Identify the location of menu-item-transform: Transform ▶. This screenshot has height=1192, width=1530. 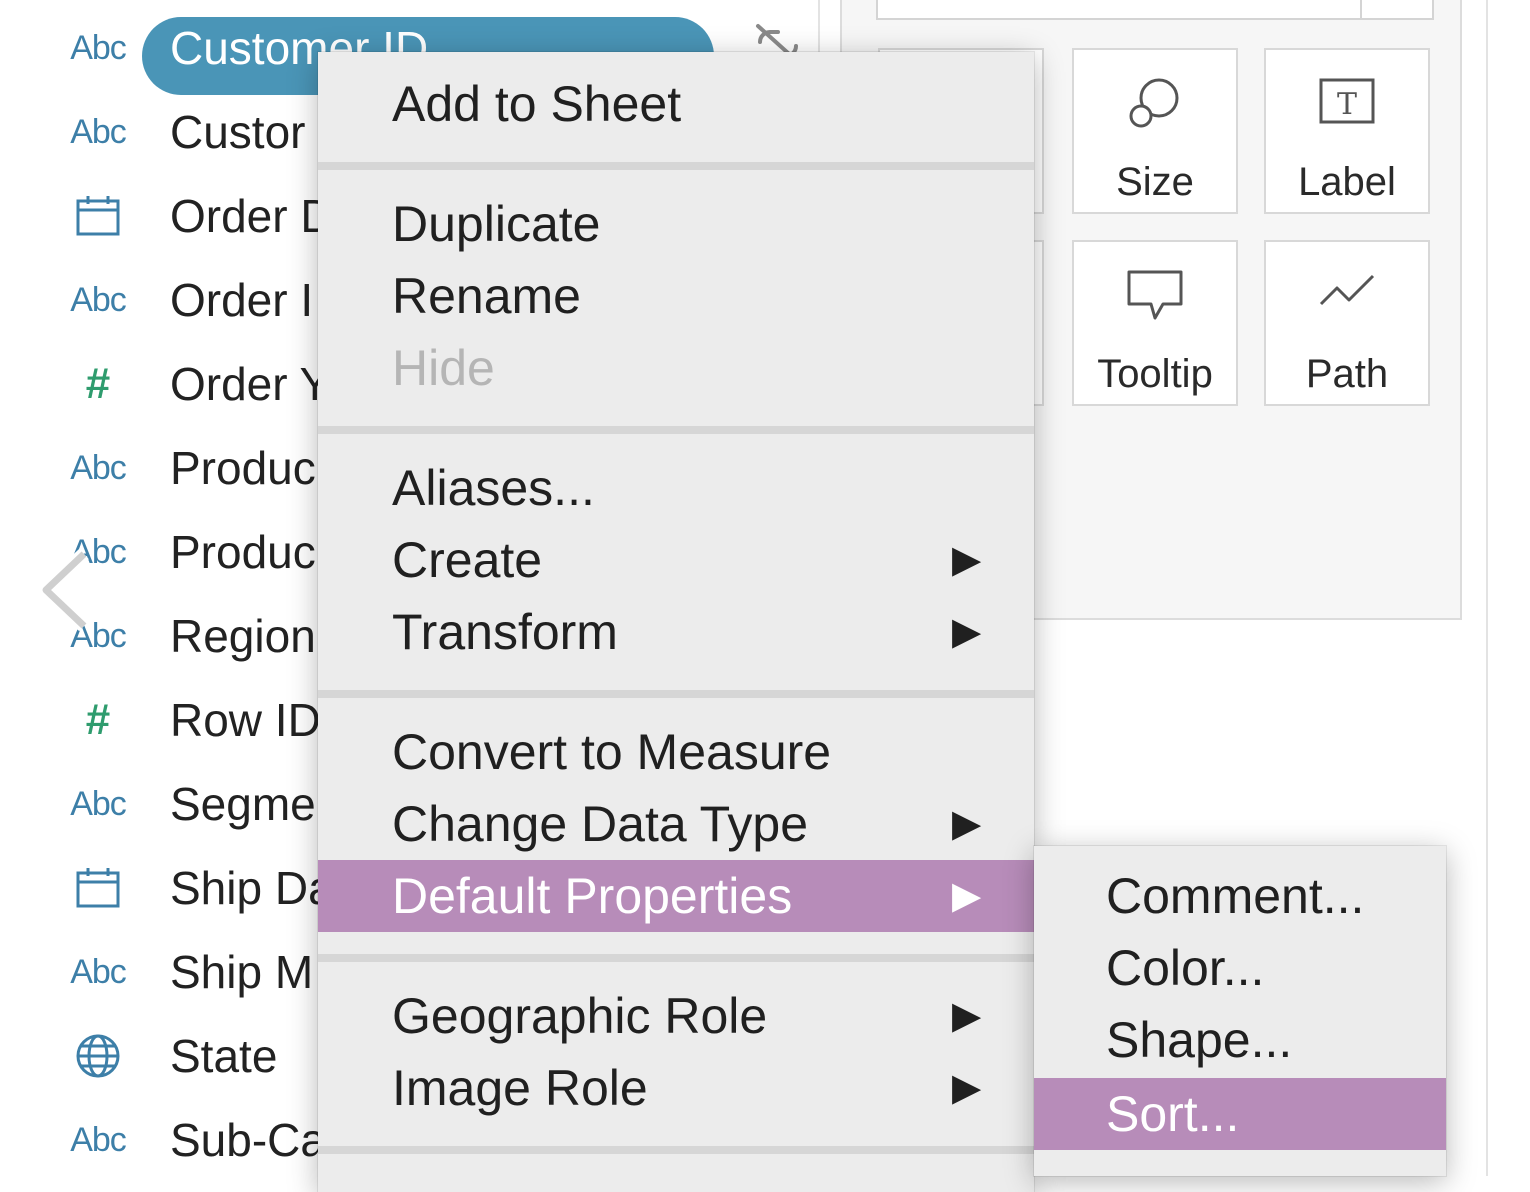
(676, 632).